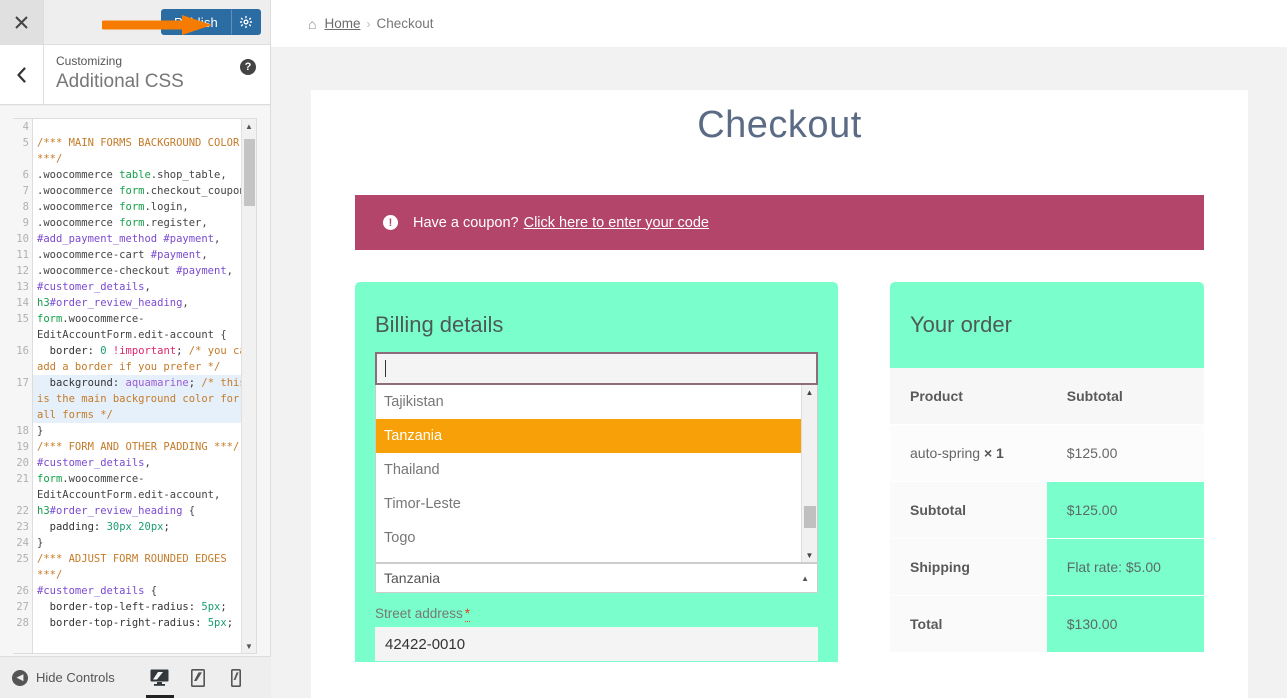 The width and height of the screenshot is (1287, 698). I want to click on editor-line-number: 7, so click(25, 191).